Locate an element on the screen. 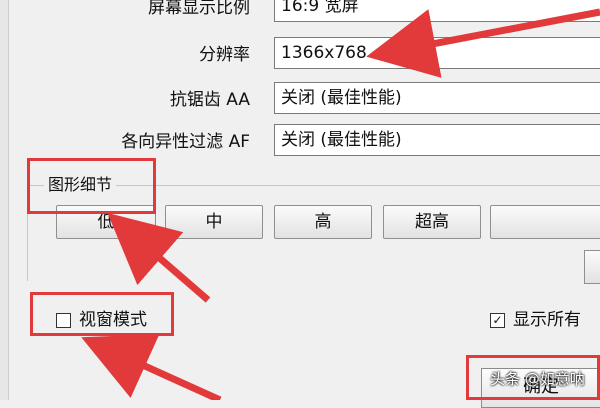 The height and width of the screenshot is (408, 600). antialias-row: 抗锯齿 AA 关闭 (最佳性能) is located at coordinates (304, 99).